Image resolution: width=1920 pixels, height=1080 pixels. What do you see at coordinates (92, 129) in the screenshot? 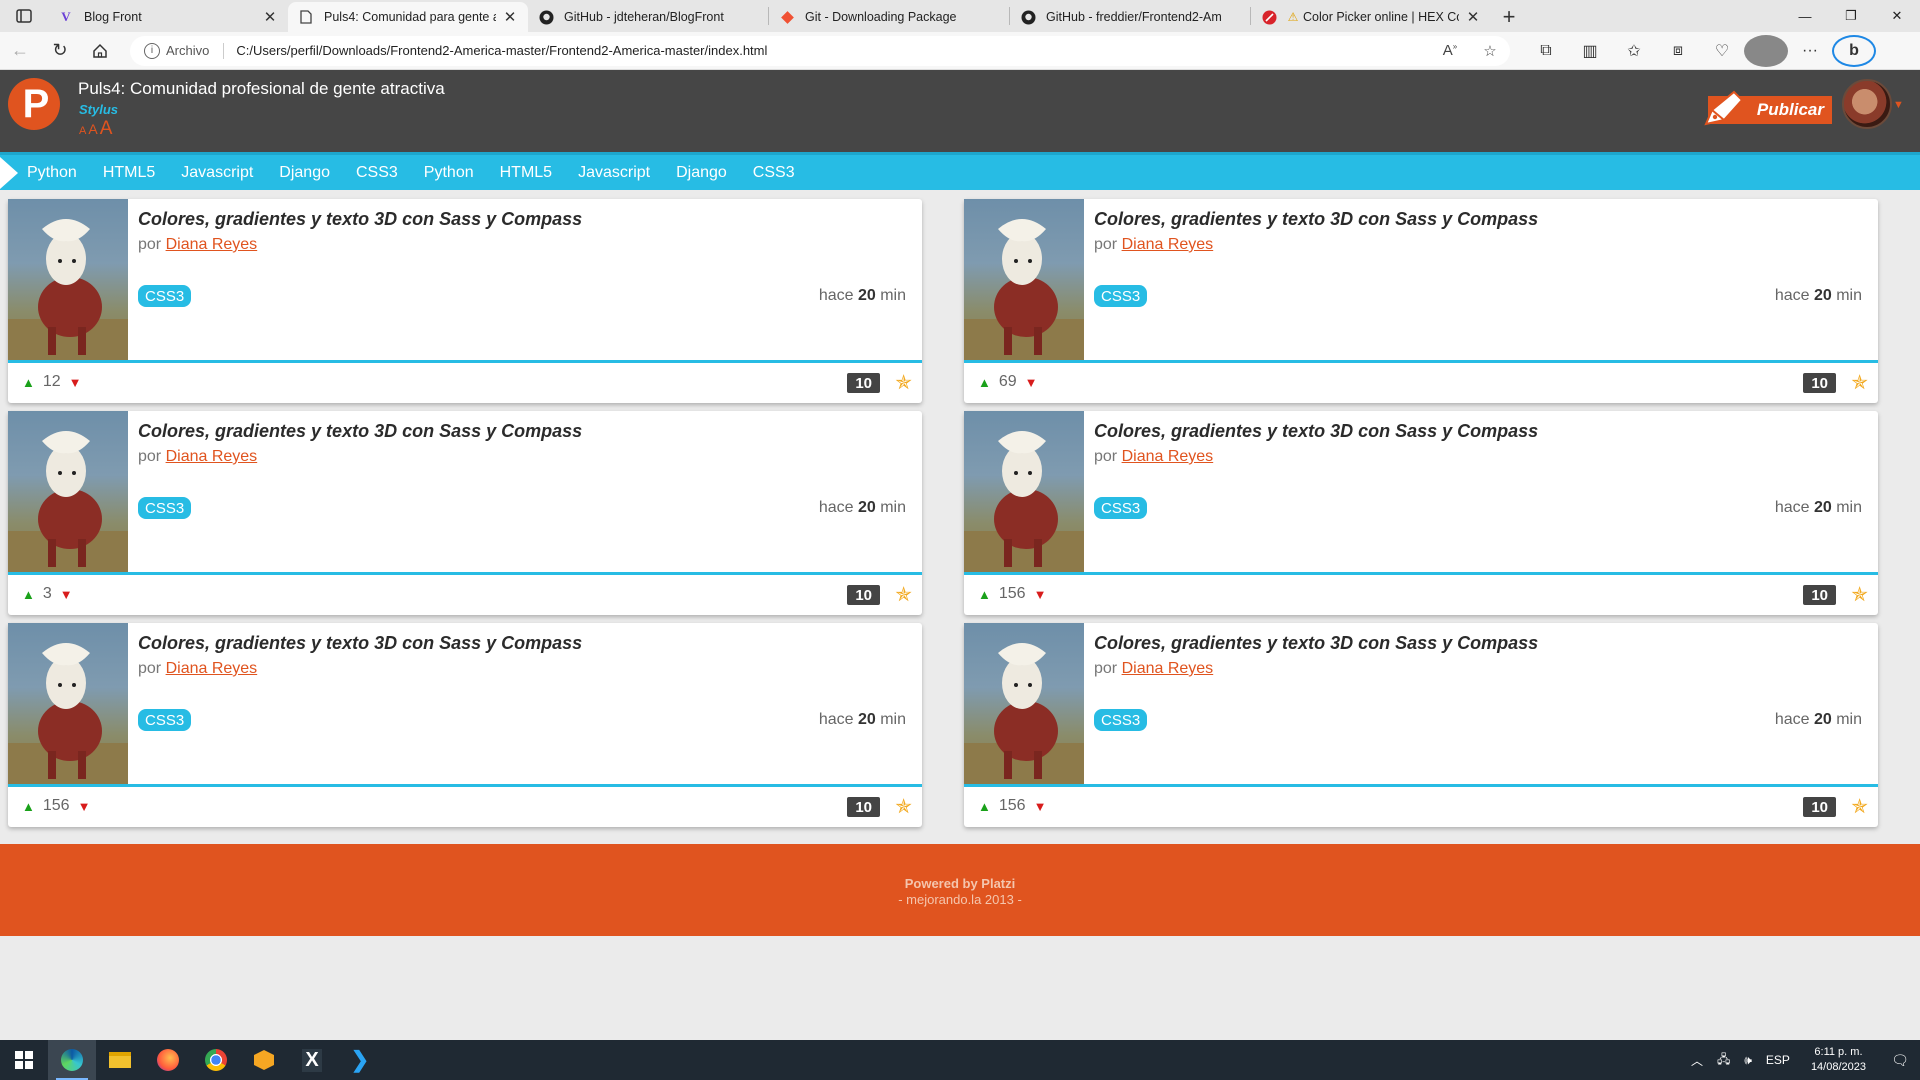
I see `font-size-medium: A` at bounding box center [92, 129].